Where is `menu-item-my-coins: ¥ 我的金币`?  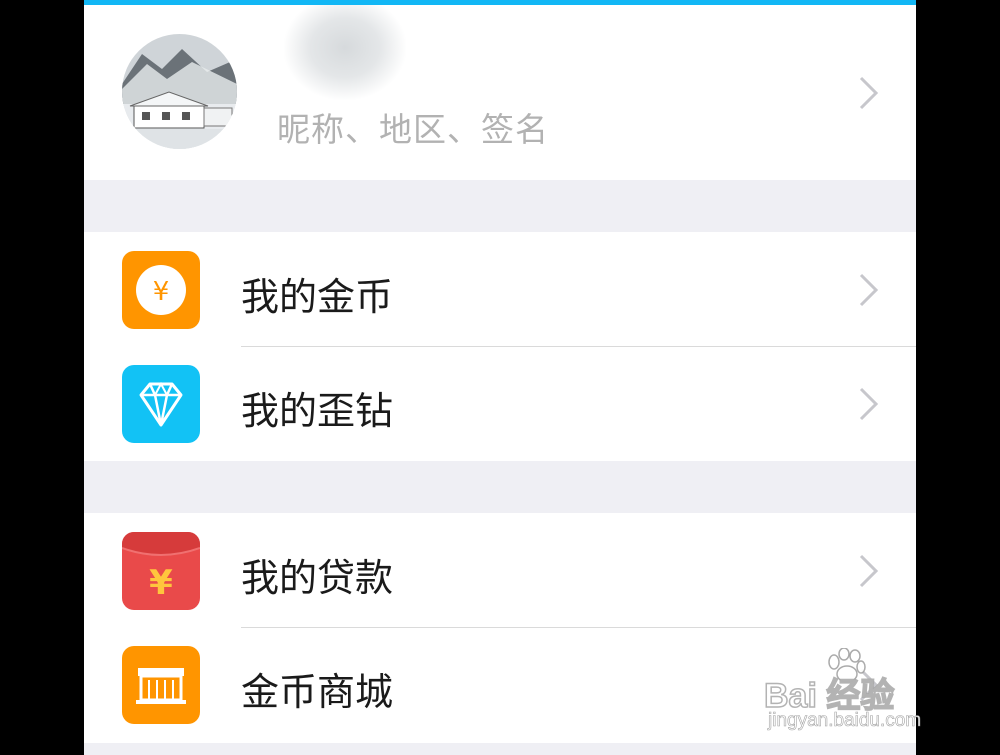
menu-item-my-coins: ¥ 我的金币 is located at coordinates (500, 289).